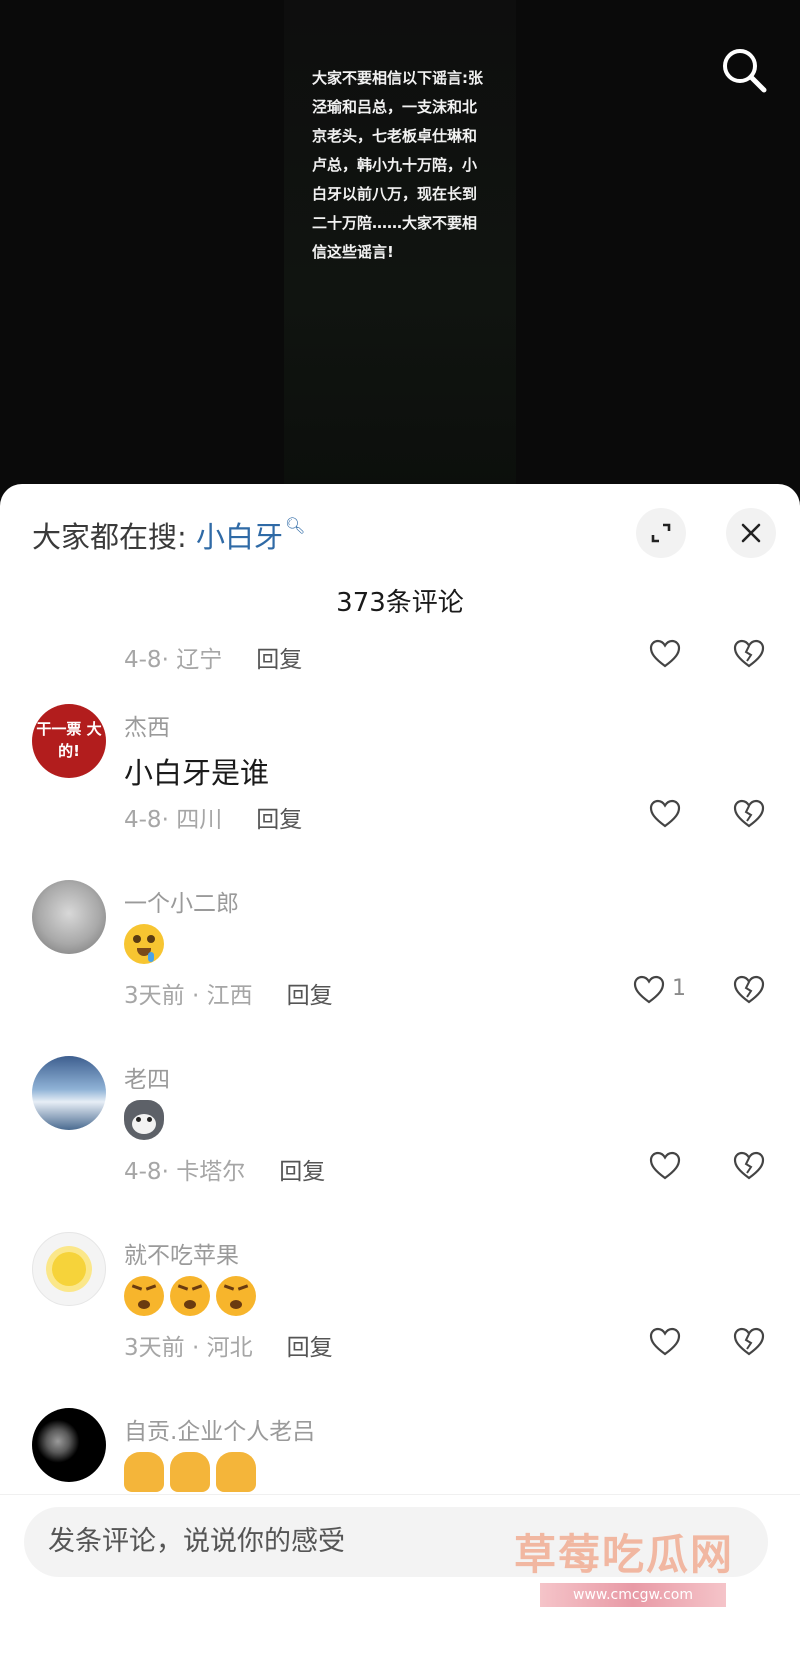  What do you see at coordinates (400, 1578) in the screenshot?
I see `comment-input-bar: 发条评论，说说你的感受 草莓吃瓜网 www.cmcgw.com` at bounding box center [400, 1578].